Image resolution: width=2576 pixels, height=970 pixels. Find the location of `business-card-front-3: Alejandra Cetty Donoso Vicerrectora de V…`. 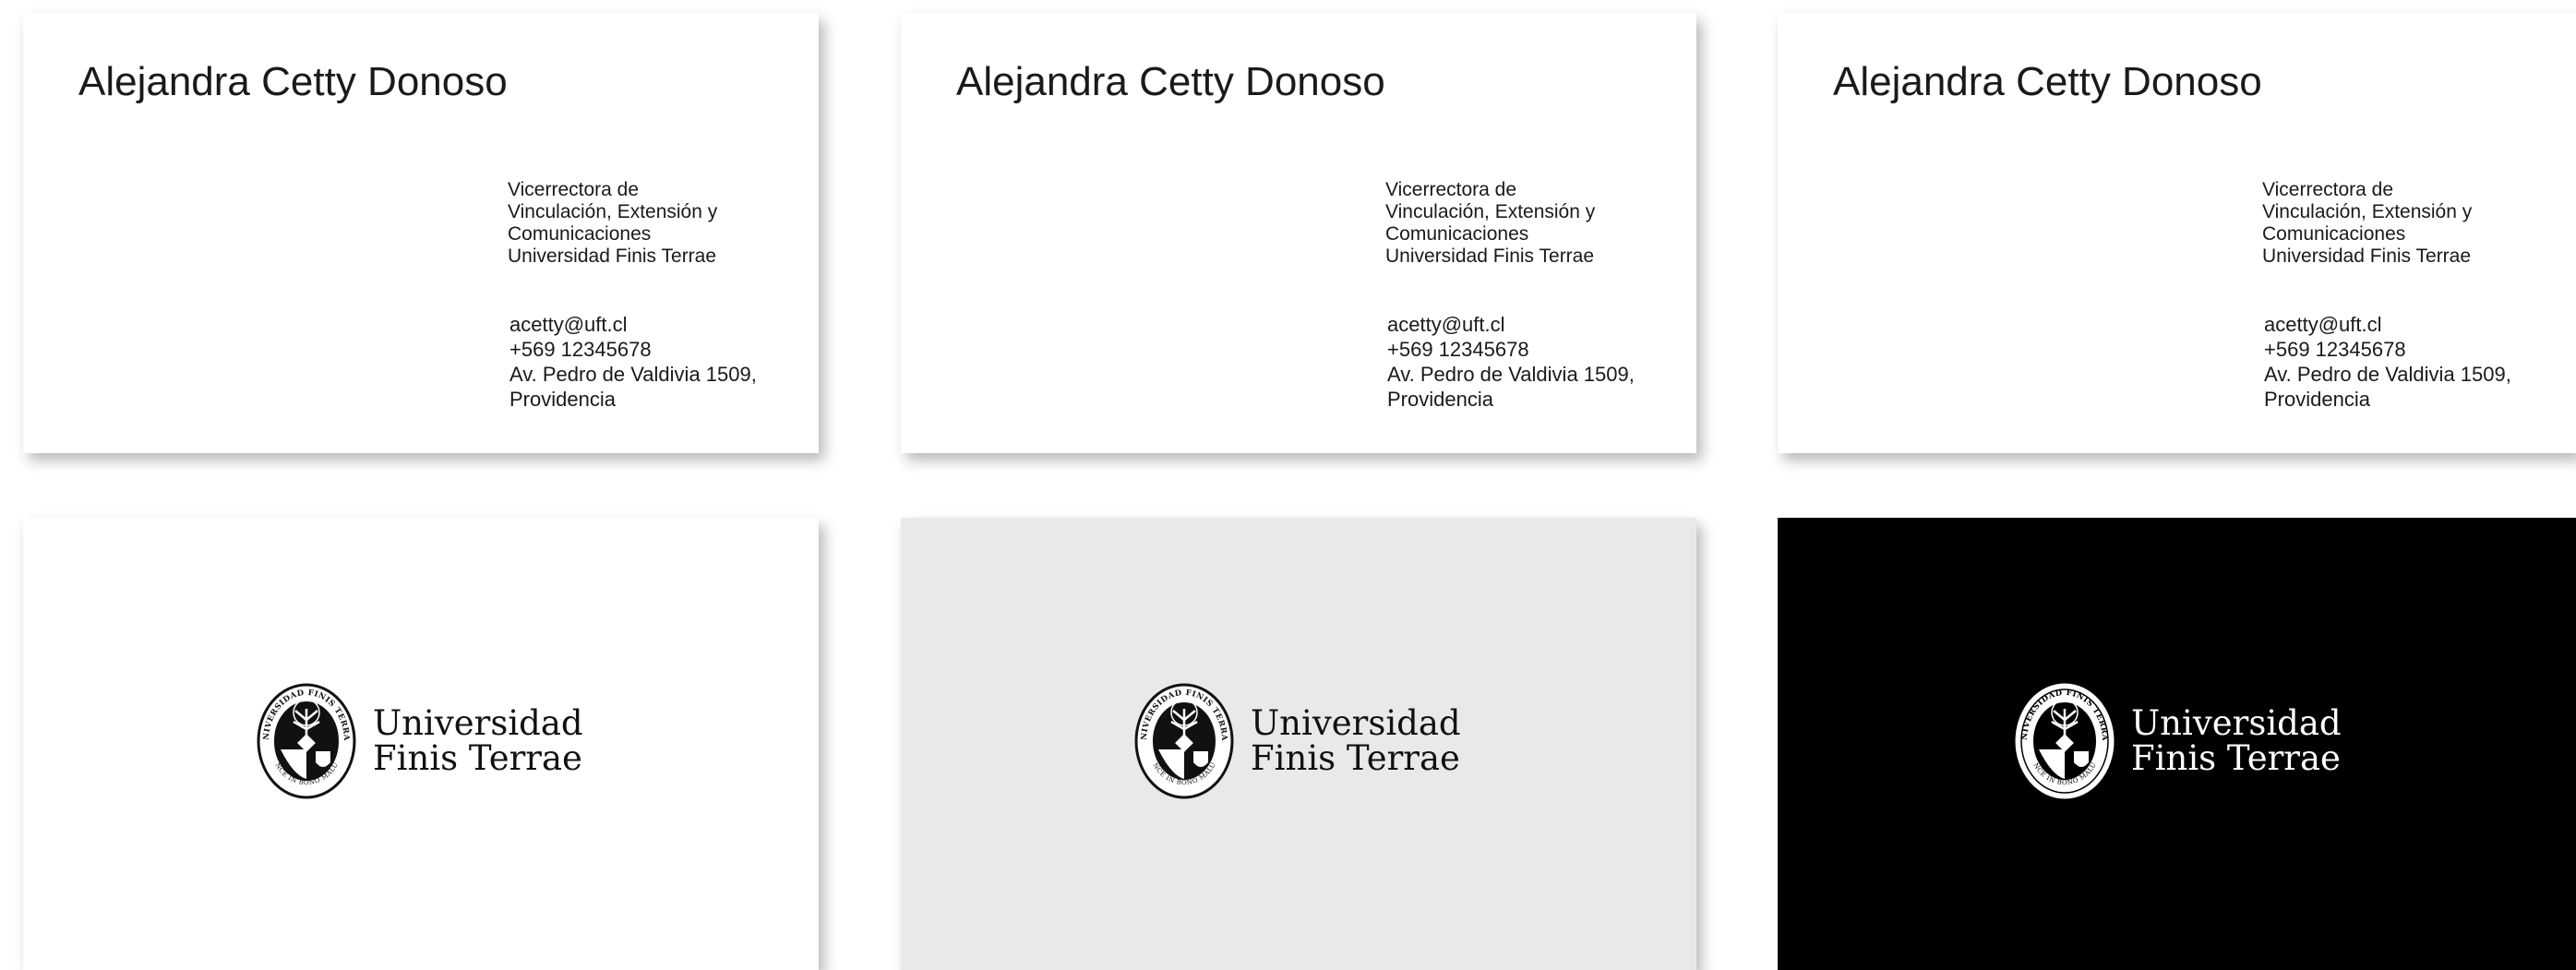

business-card-front-3: Alejandra Cetty Donoso Vicerrectora de V… is located at coordinates (2177, 233).